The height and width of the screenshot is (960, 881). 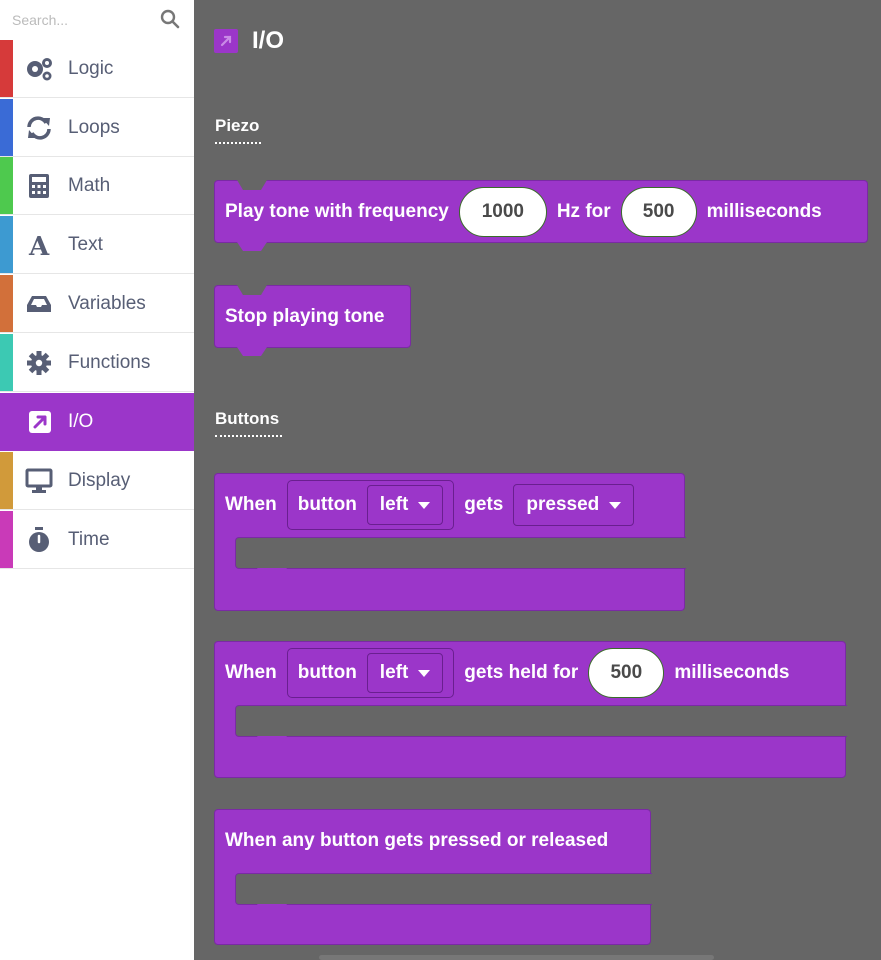 I want to click on stopwatch-icon, so click(x=39, y=539).